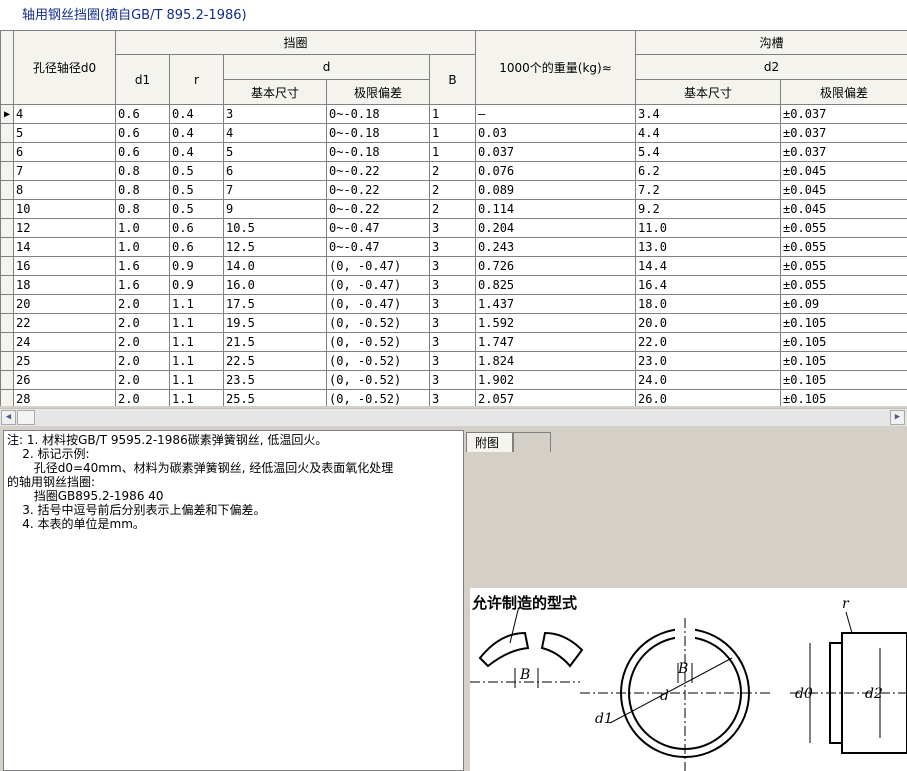 The image size is (907, 771). Describe the element at coordinates (196, 285) in the screenshot. I see `table-cell: 0.9` at that location.